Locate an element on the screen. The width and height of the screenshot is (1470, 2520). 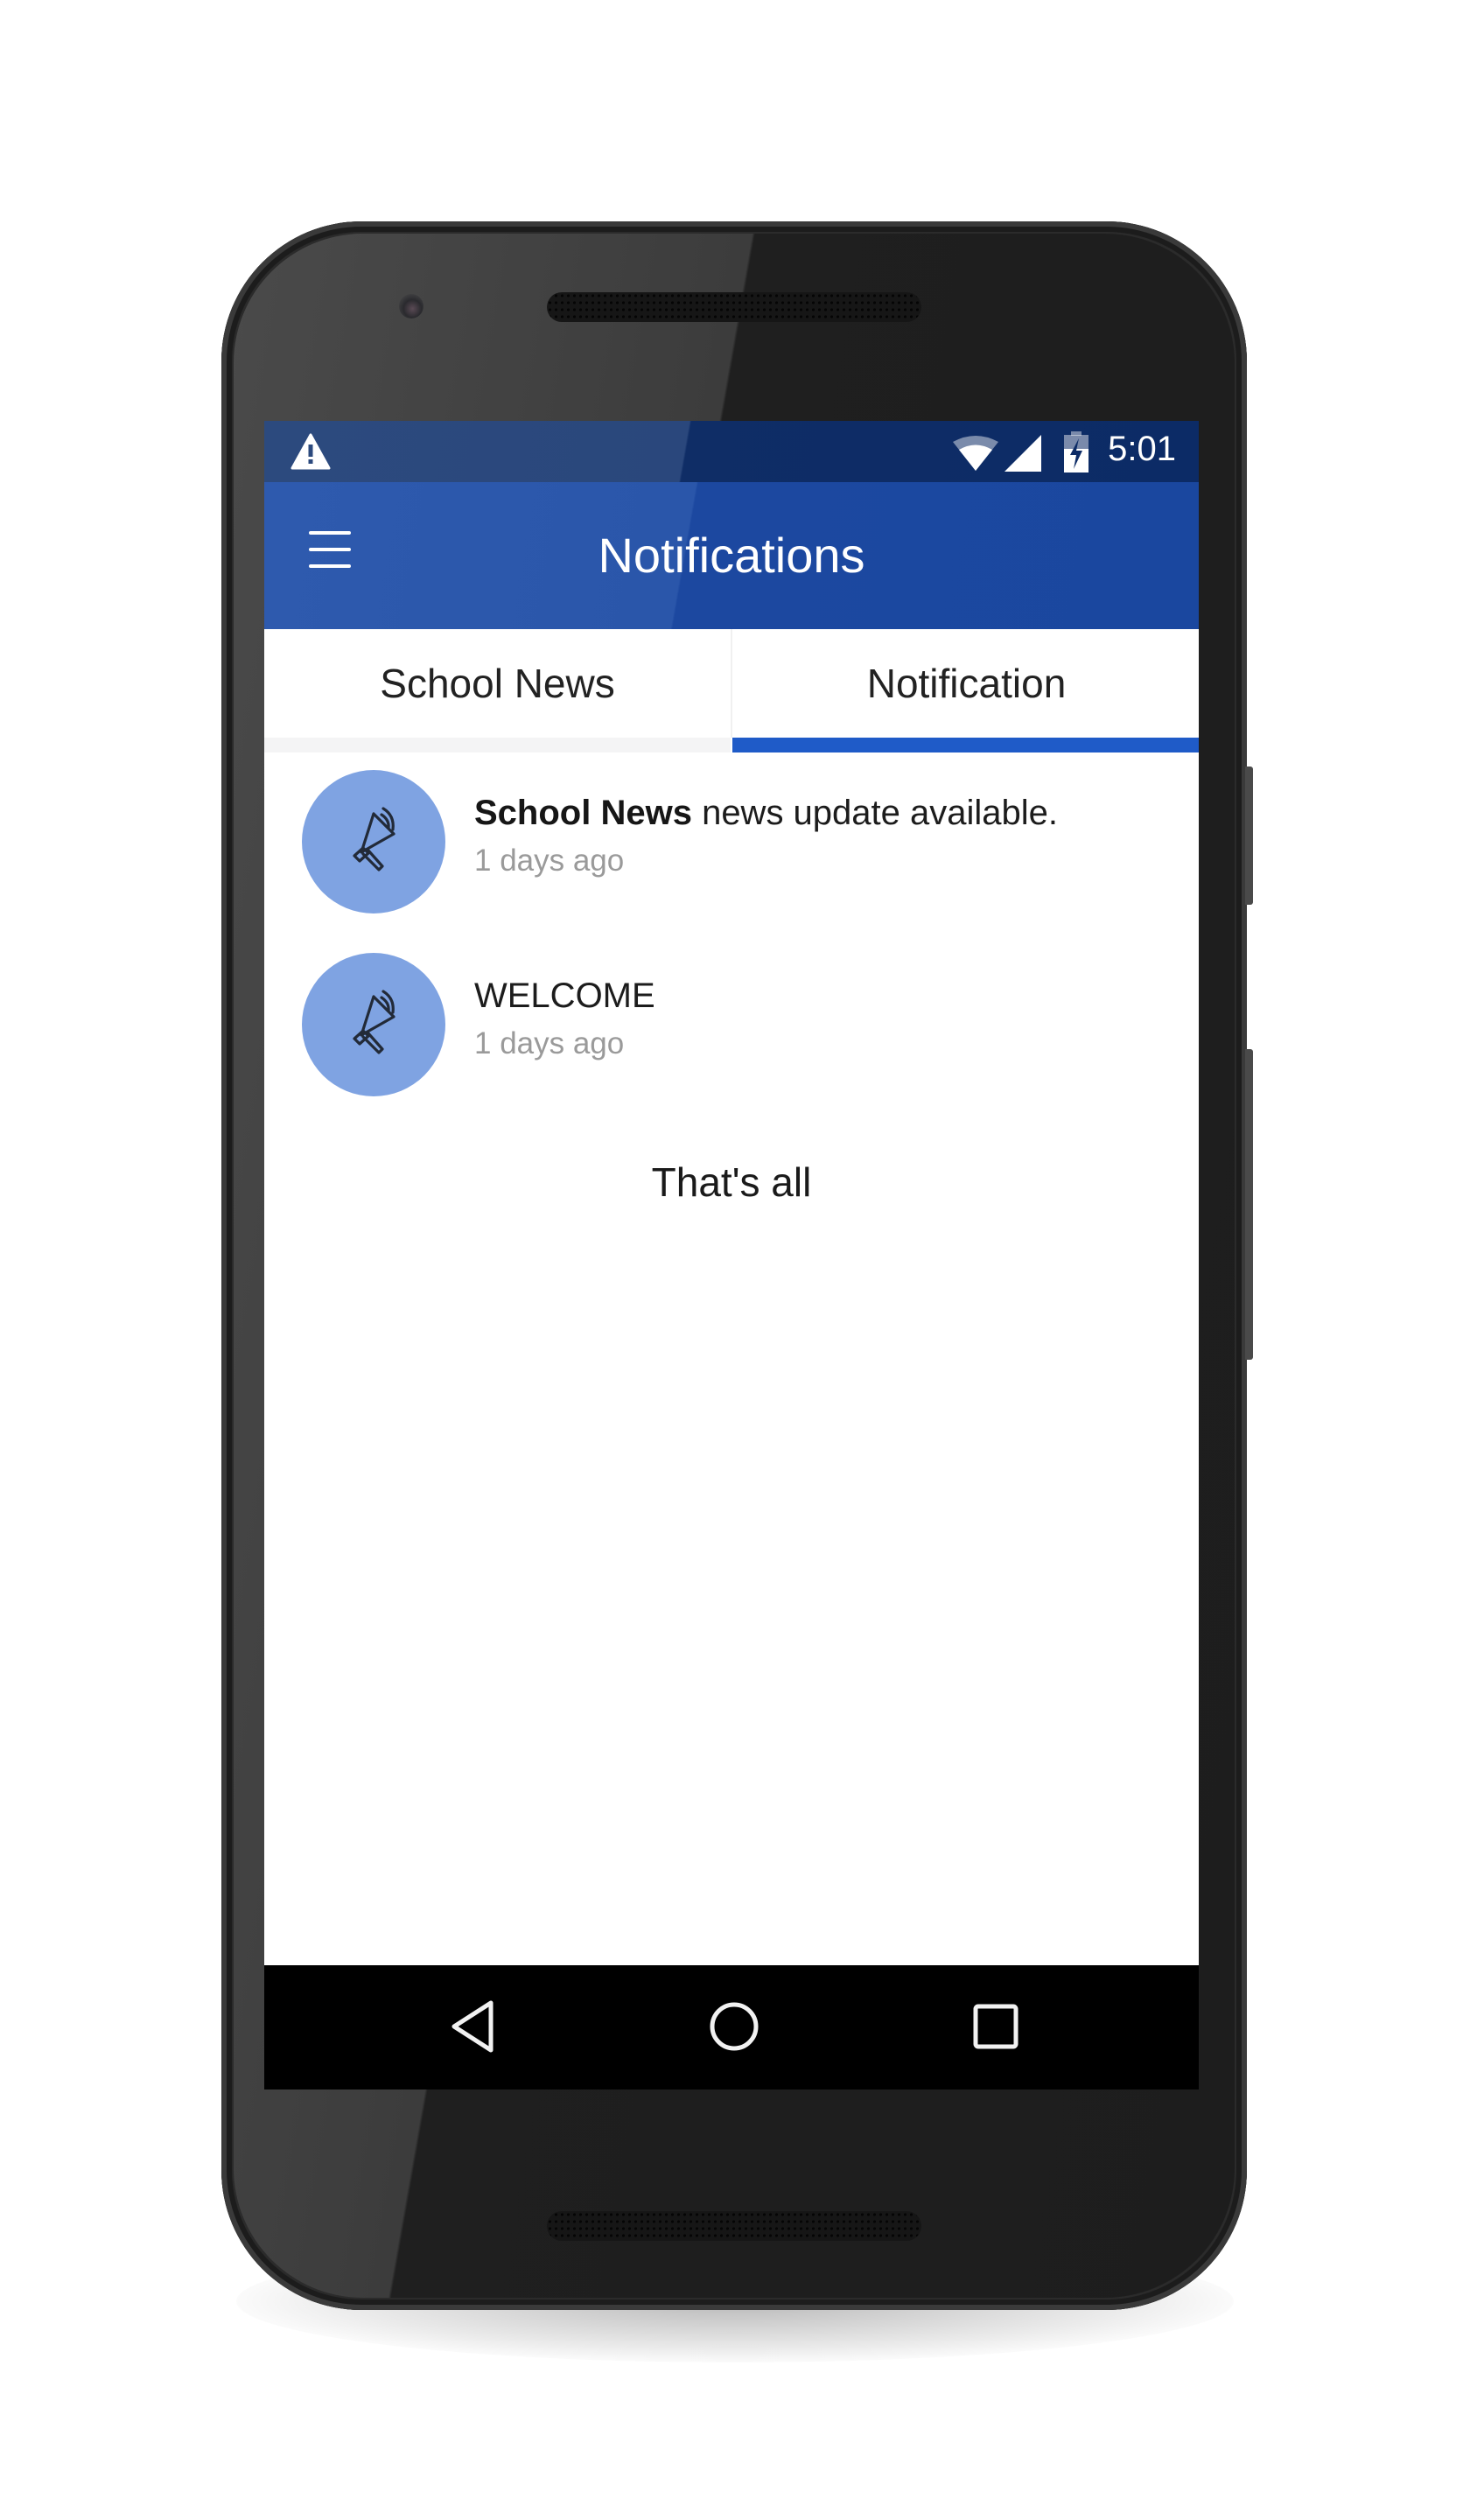
tab-notification: Notification is located at coordinates (965, 683).